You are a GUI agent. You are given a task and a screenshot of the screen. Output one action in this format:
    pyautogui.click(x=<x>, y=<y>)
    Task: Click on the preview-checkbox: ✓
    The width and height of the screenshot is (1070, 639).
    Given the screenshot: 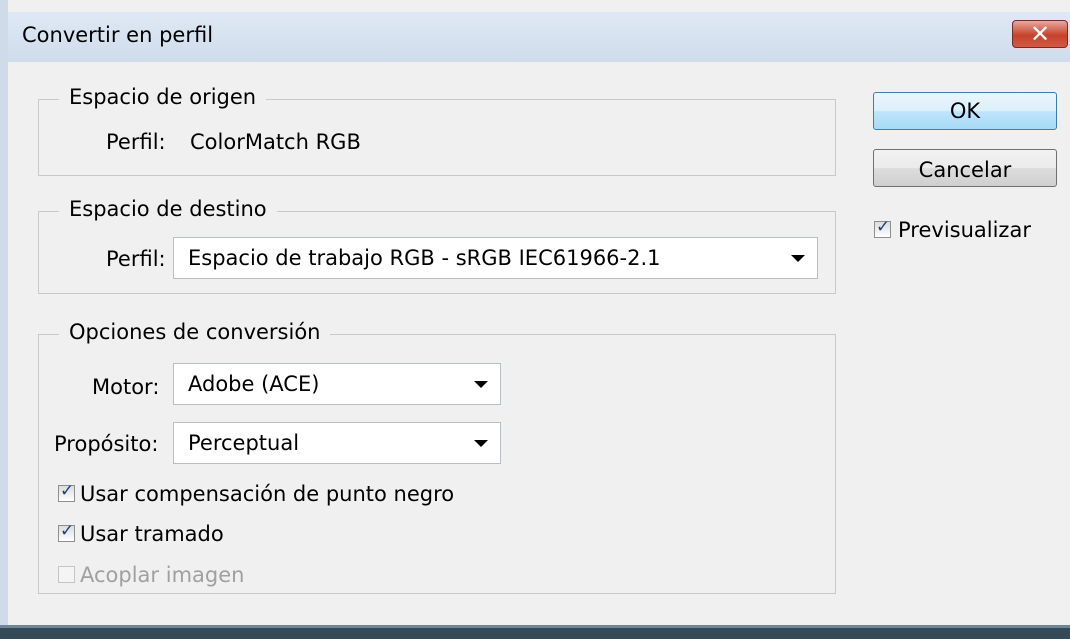 What is the action you would take?
    pyautogui.click(x=882, y=227)
    